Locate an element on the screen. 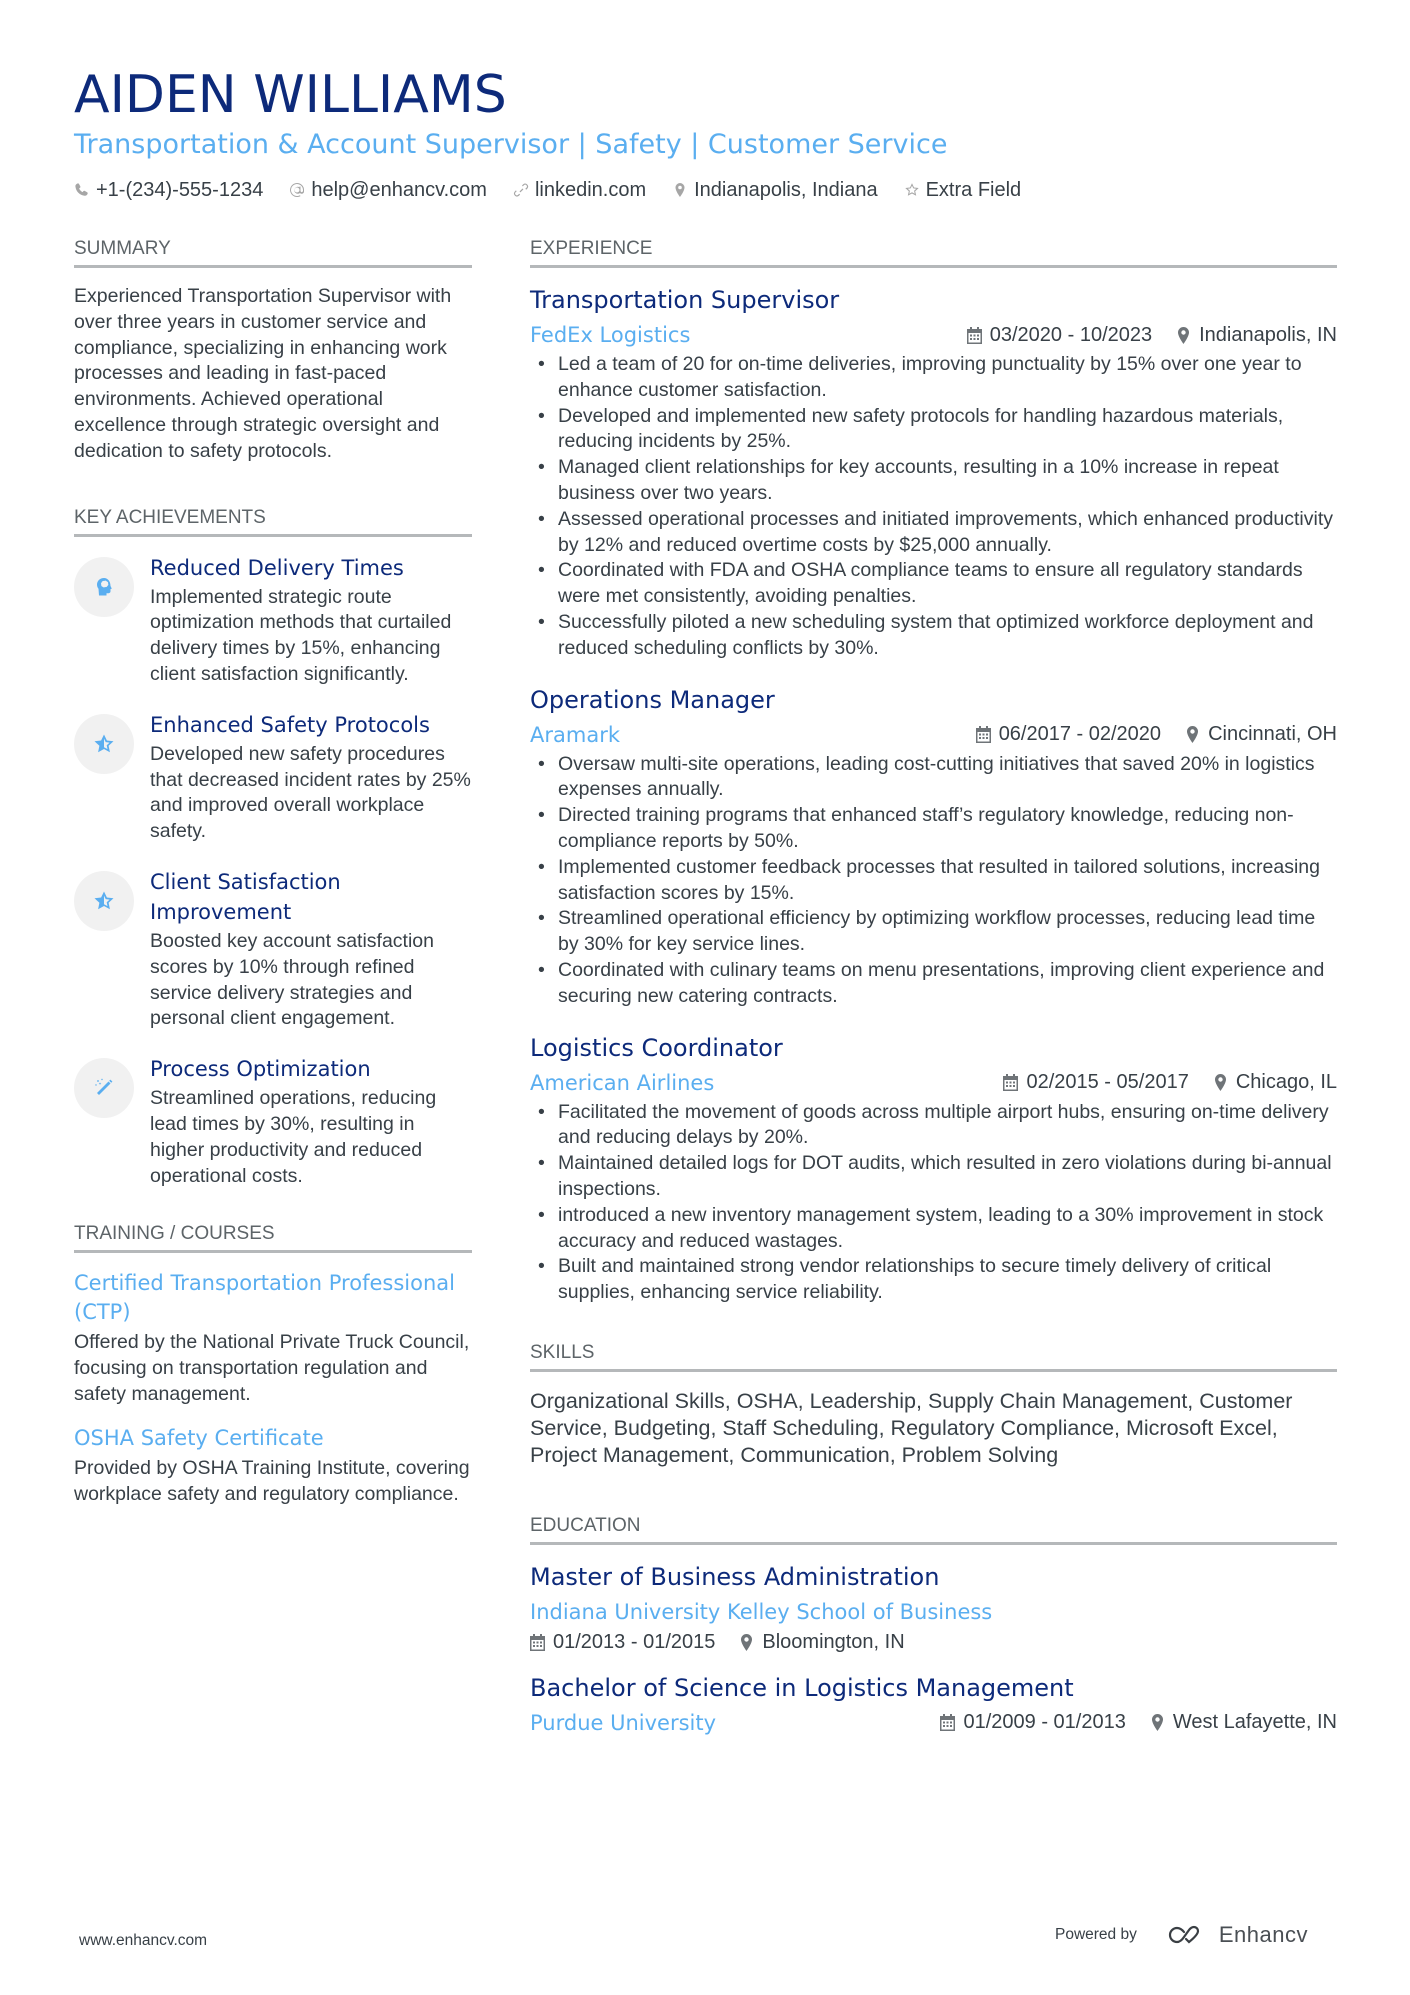 The width and height of the screenshot is (1410, 1995). enhancv-logo-icon is located at coordinates (1183, 1934).